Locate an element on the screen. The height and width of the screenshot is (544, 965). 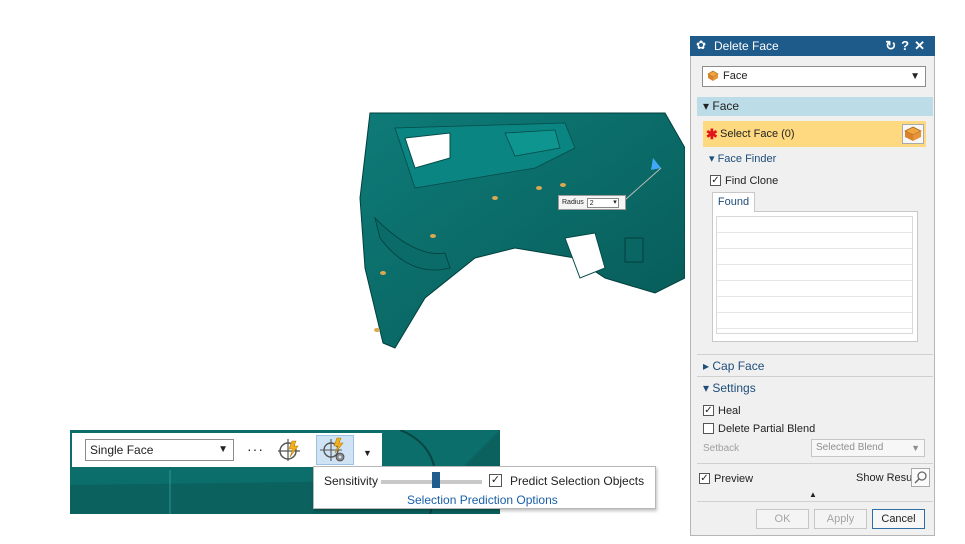
find-clone-checkbox: ✓ is located at coordinates (715, 180).